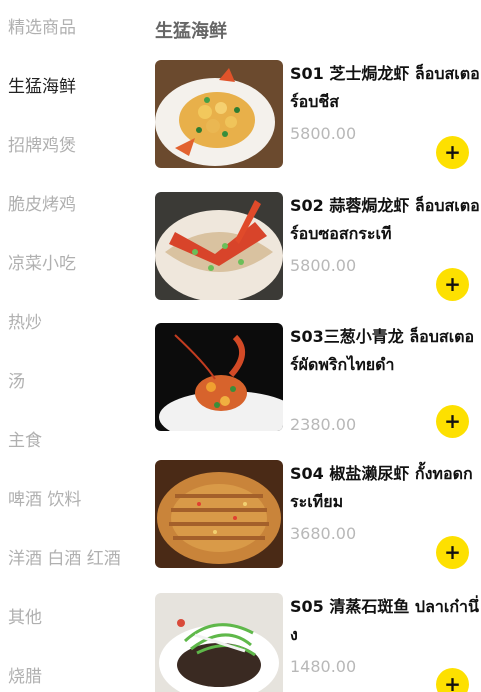 This screenshot has height=692, width=481. I want to click on category-item-soup: 汤, so click(74, 382).